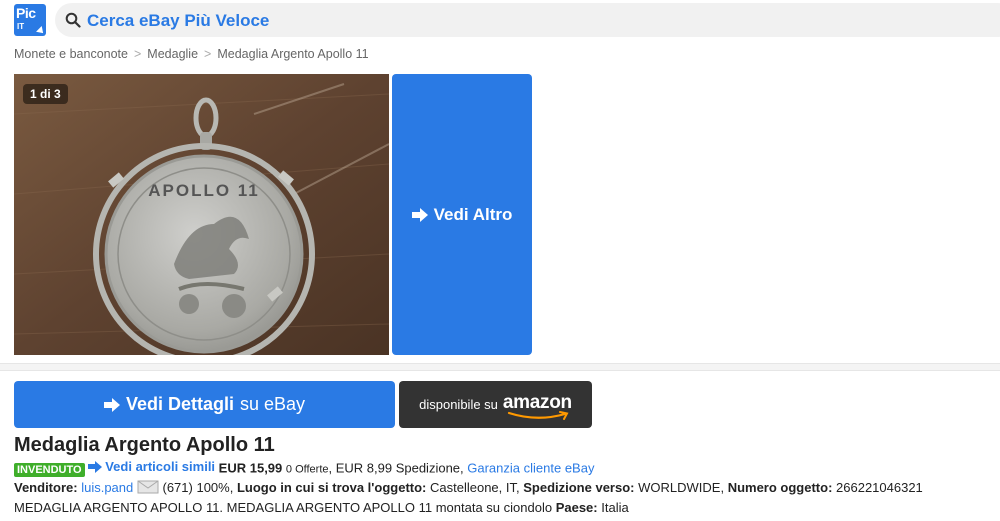 The height and width of the screenshot is (521, 1000). What do you see at coordinates (458, 404) in the screenshot?
I see `amazon-prefix: disponibile su` at bounding box center [458, 404].